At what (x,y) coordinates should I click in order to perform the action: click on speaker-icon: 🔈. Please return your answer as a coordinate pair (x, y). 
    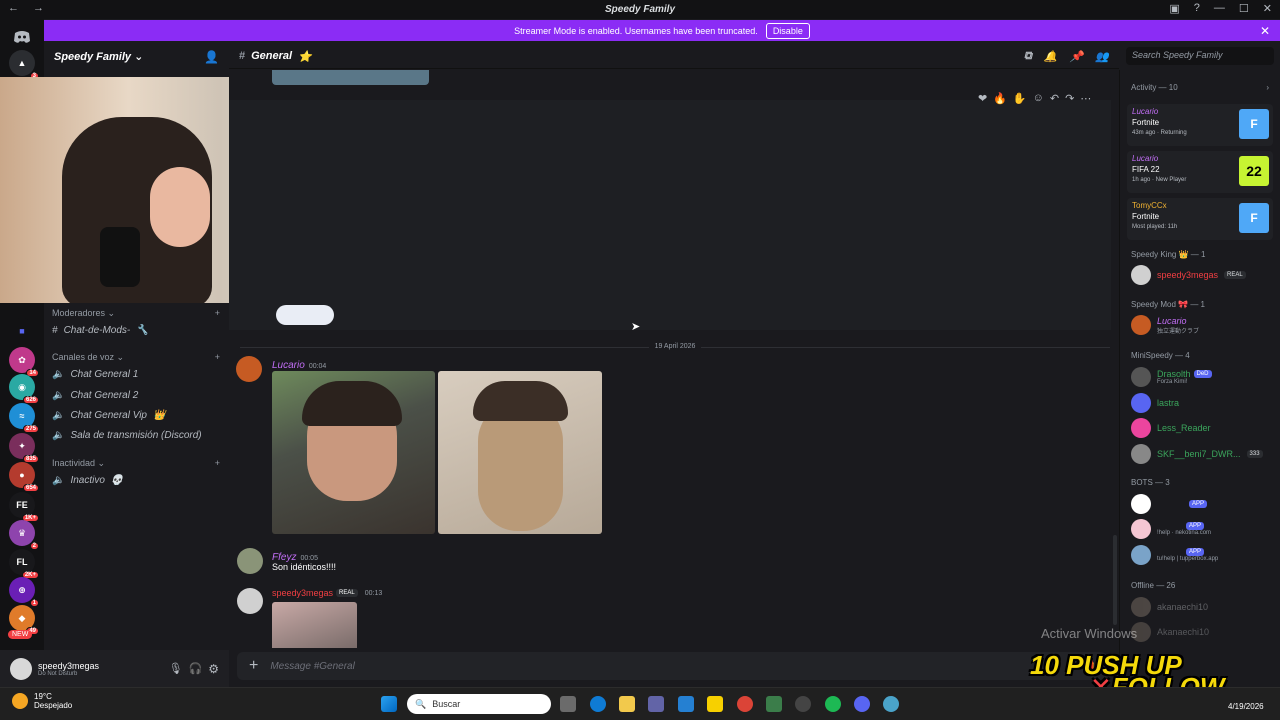
    Looking at the image, I should click on (58, 435).